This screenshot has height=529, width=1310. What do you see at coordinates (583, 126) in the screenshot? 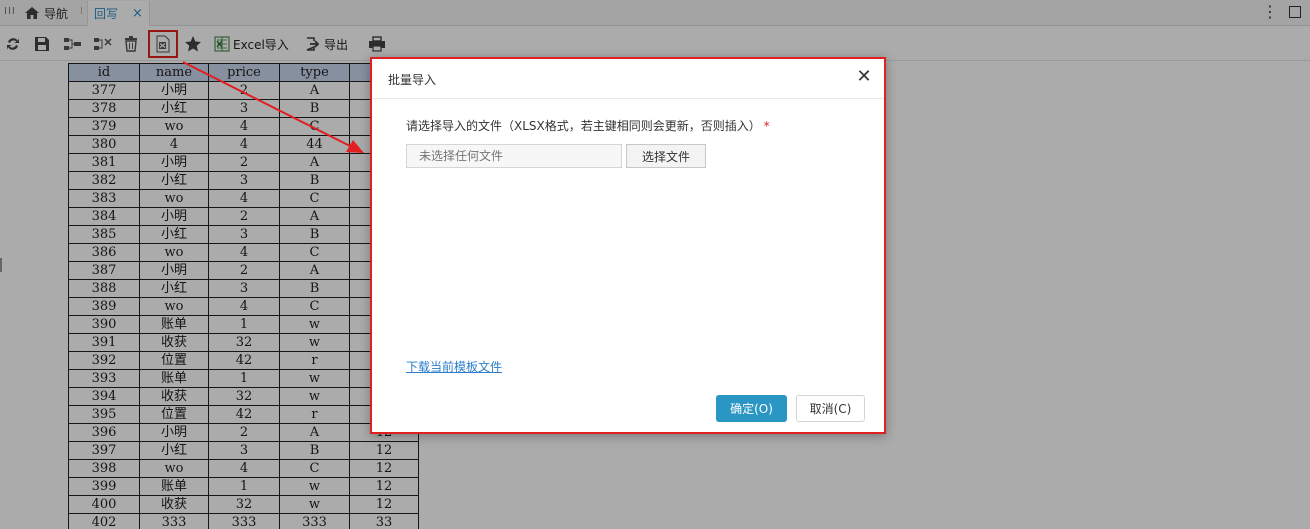
I see `file-label-text: 请选择导入的文件（XLSX格式，若主键相同则会更新，否则插入）` at bounding box center [583, 126].